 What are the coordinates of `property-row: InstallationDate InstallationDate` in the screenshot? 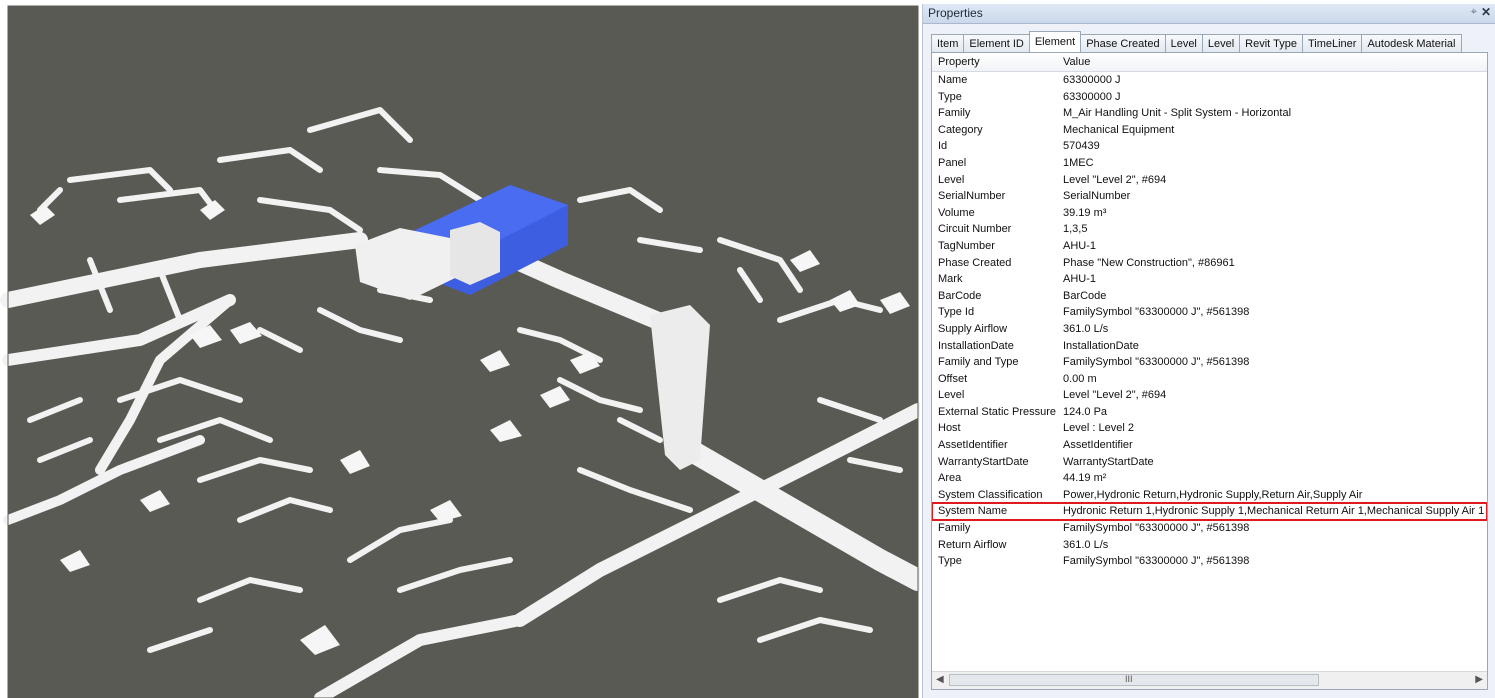 It's located at (1209, 346).